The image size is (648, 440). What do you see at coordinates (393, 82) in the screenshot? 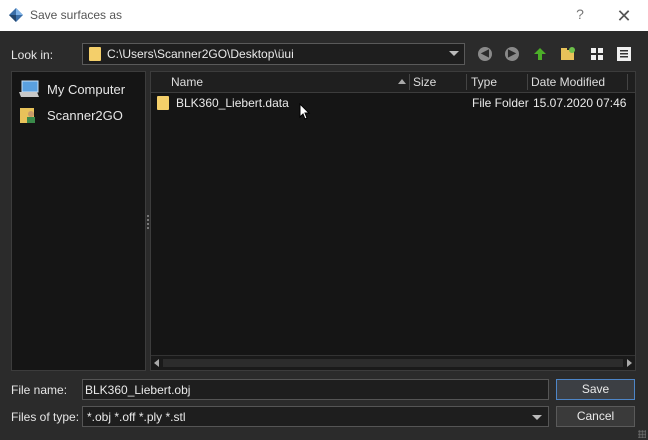
I see `file-list-header: Name Size Type Date Modified` at bounding box center [393, 82].